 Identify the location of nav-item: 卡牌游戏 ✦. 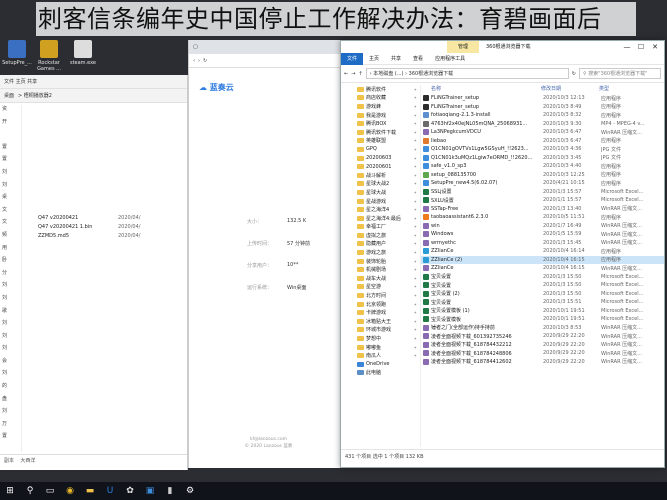
(380, 312).